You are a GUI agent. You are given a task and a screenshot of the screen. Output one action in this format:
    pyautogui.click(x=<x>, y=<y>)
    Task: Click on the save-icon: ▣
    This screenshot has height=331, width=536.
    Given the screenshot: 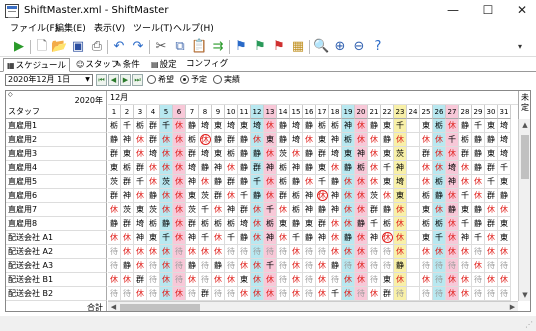 What is the action you would take?
    pyautogui.click(x=78, y=47)
    